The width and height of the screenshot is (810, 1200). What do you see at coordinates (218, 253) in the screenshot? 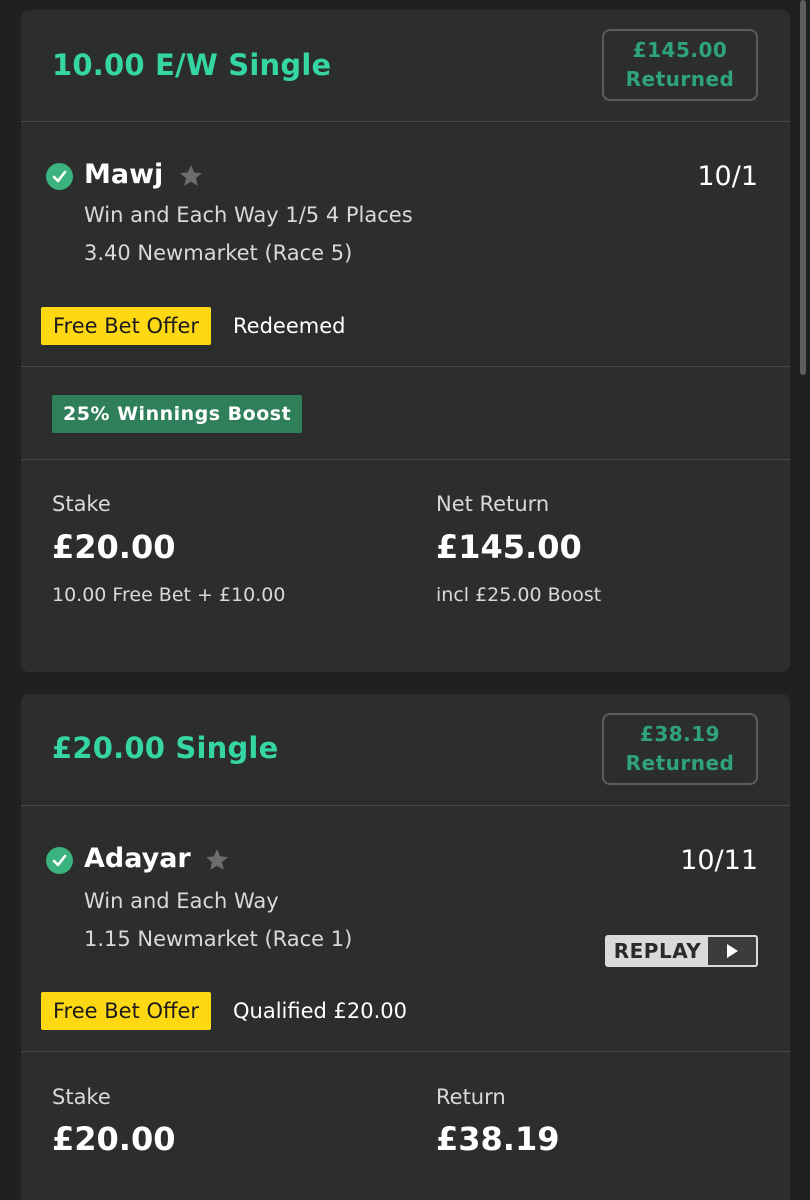
I see `selection-event: 3.40 Newmarket (Race 5)` at bounding box center [218, 253].